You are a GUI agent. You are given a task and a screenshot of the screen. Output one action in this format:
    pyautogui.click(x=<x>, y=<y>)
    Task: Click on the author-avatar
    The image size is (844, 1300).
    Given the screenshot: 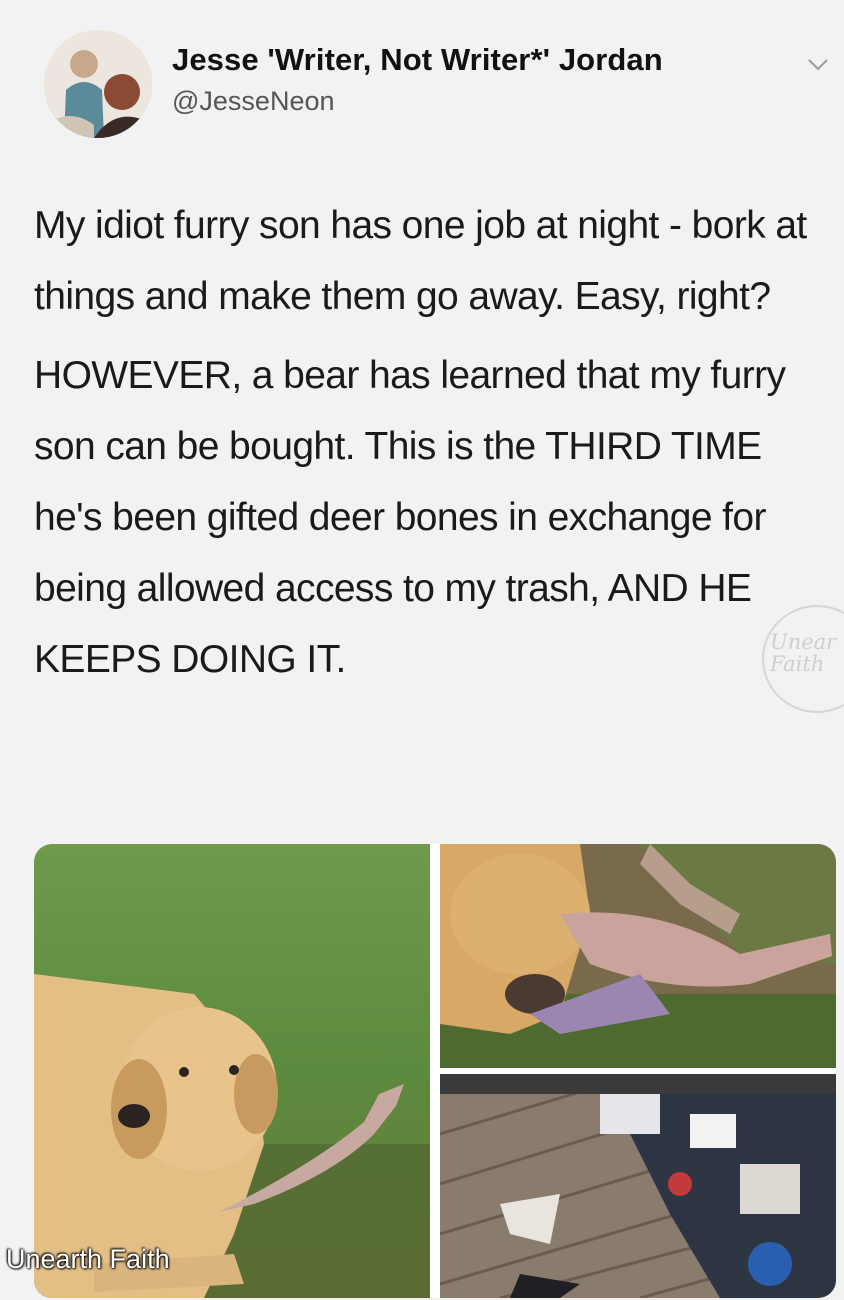 What is the action you would take?
    pyautogui.click(x=98, y=84)
    